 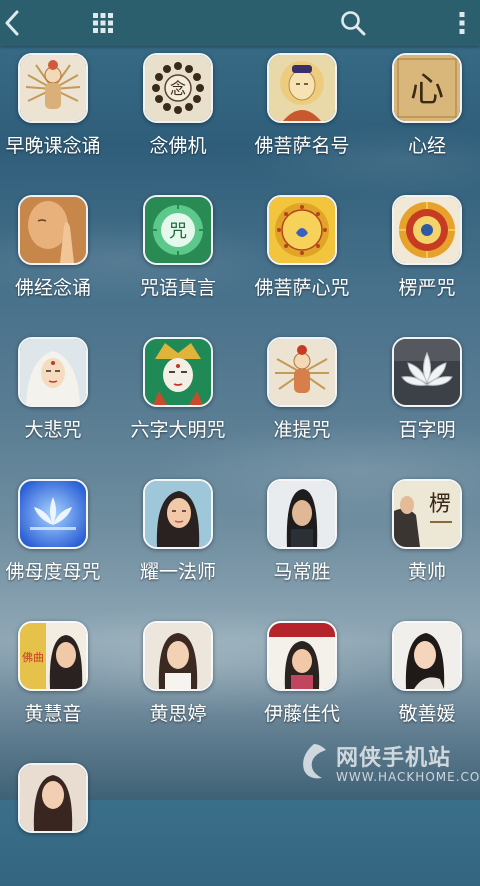 I want to click on chevron-left-icon, so click(x=12, y=23).